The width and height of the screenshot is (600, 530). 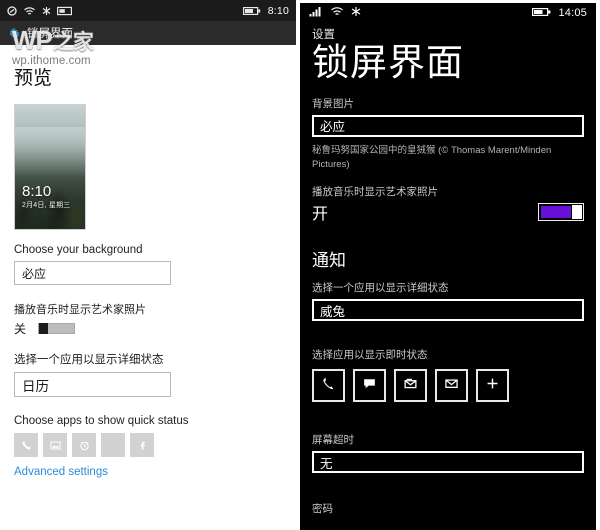 I want to click on quick-tile-facebook, so click(x=142, y=445).